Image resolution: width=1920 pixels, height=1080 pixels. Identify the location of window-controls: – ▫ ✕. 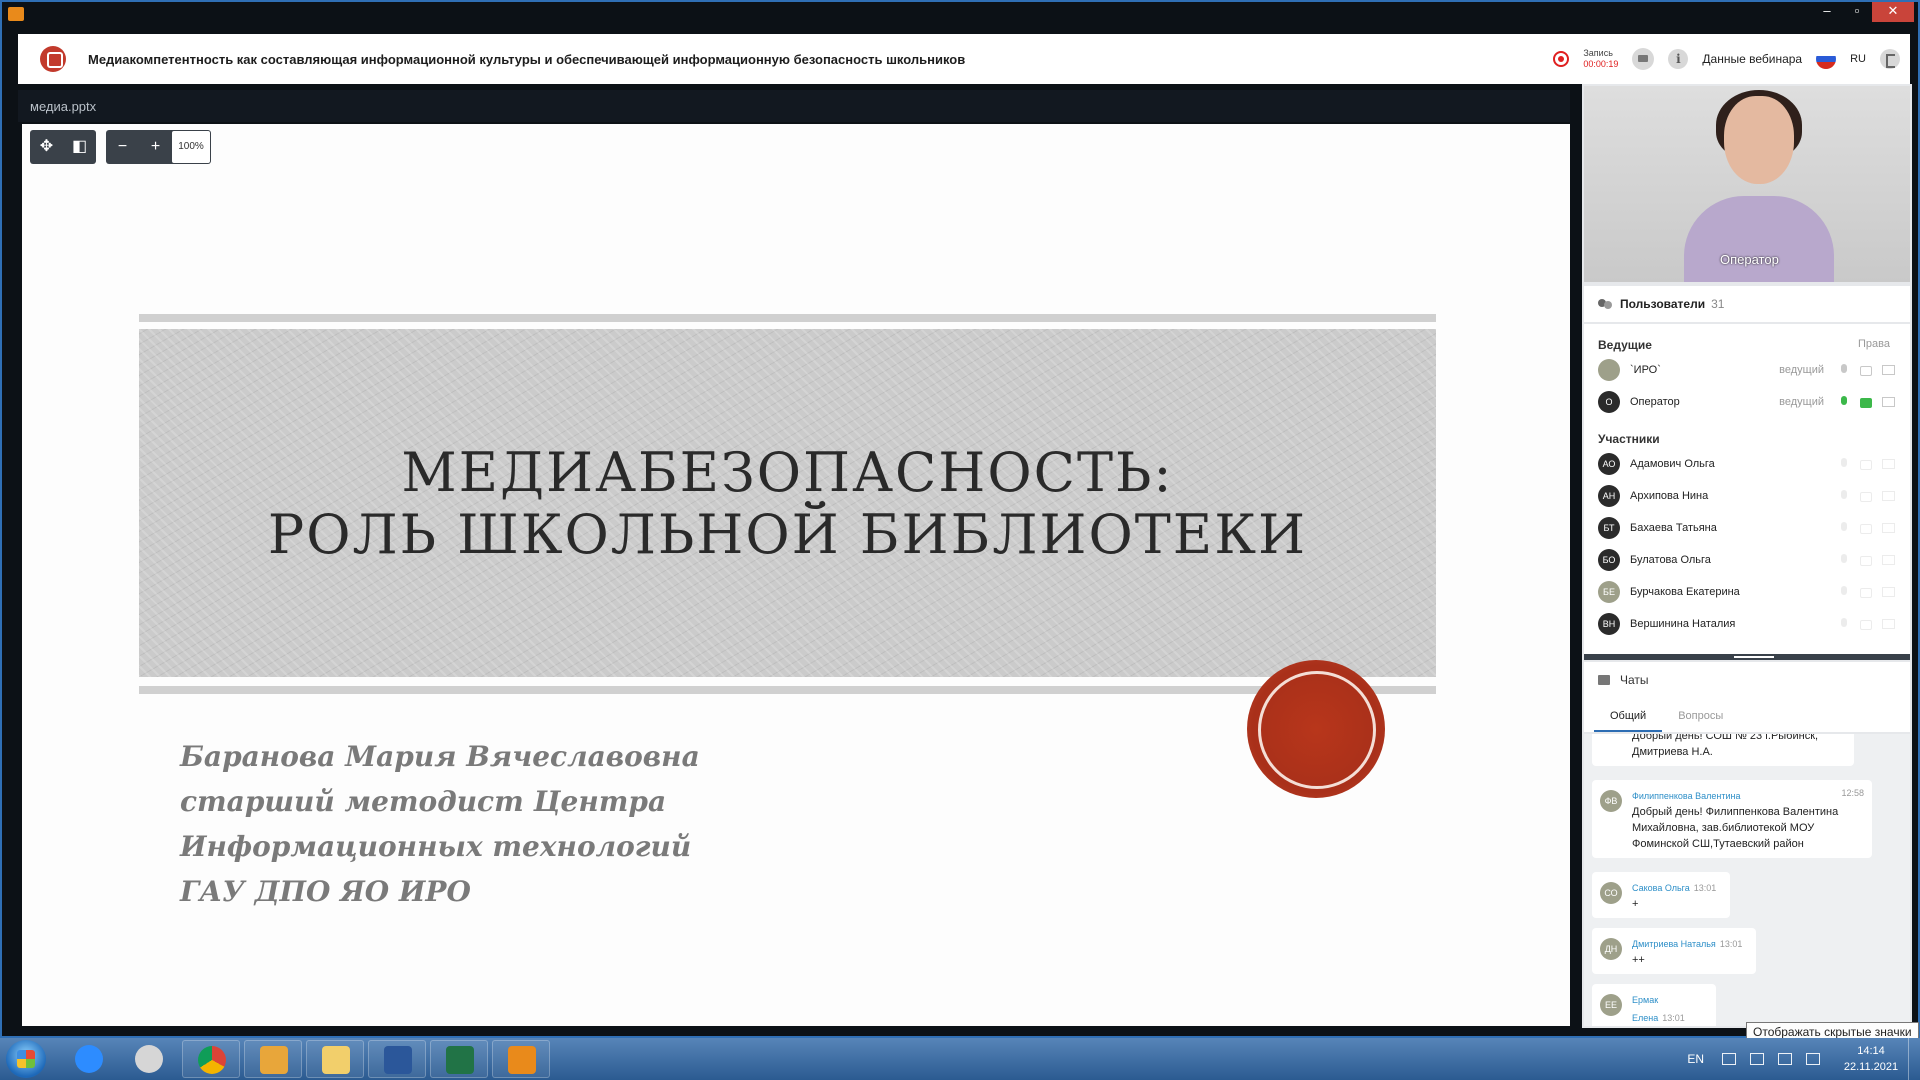
(1863, 12).